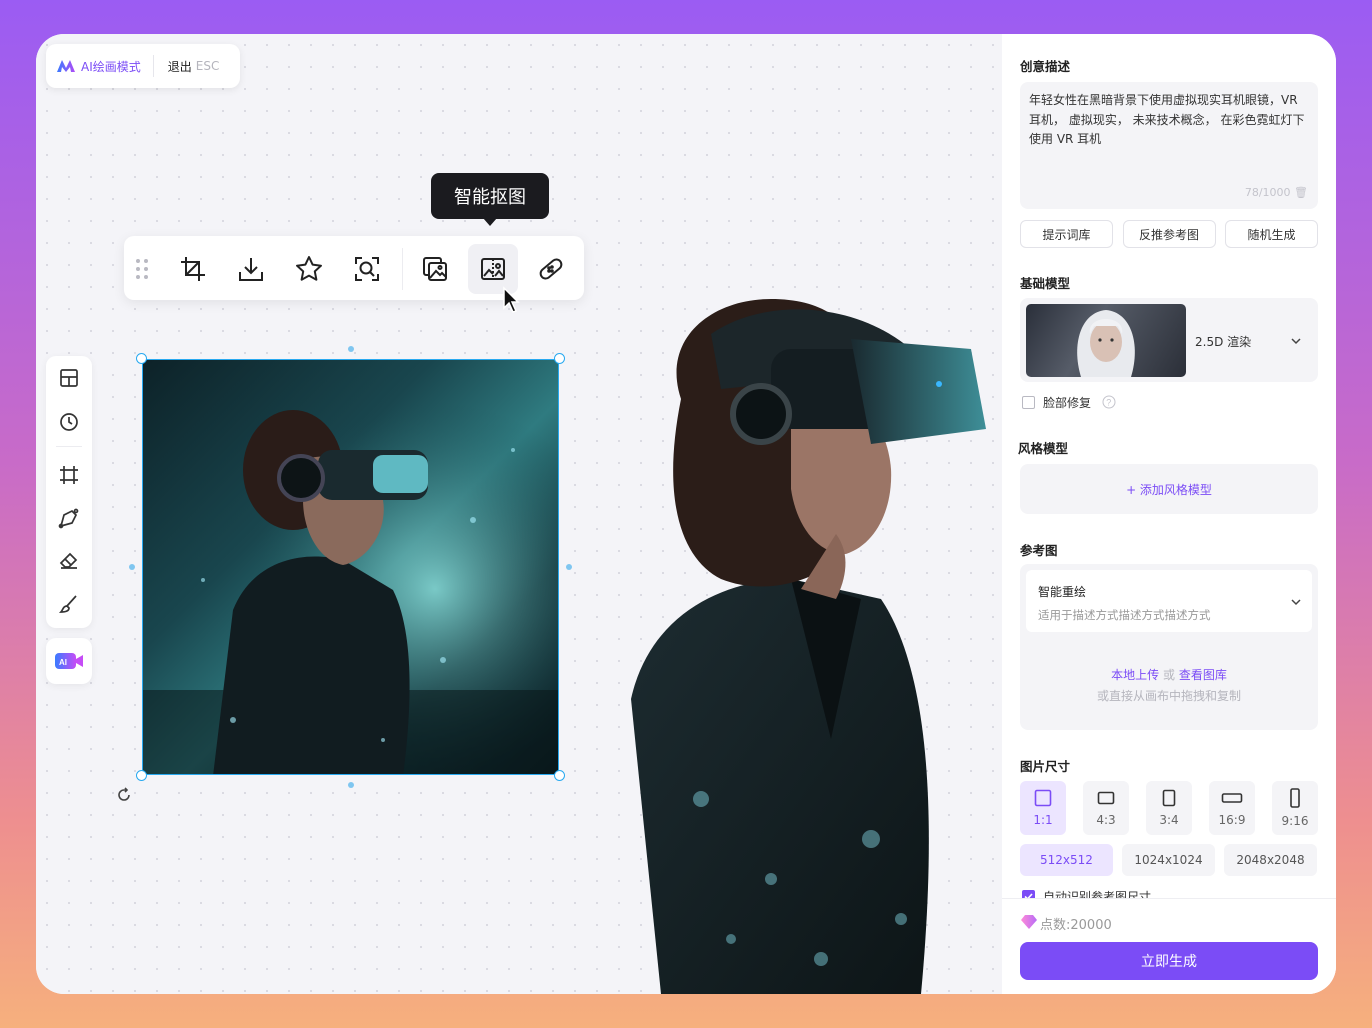  Describe the element at coordinates (1232, 820) in the screenshot. I see `ratio-label: 16:9` at that location.